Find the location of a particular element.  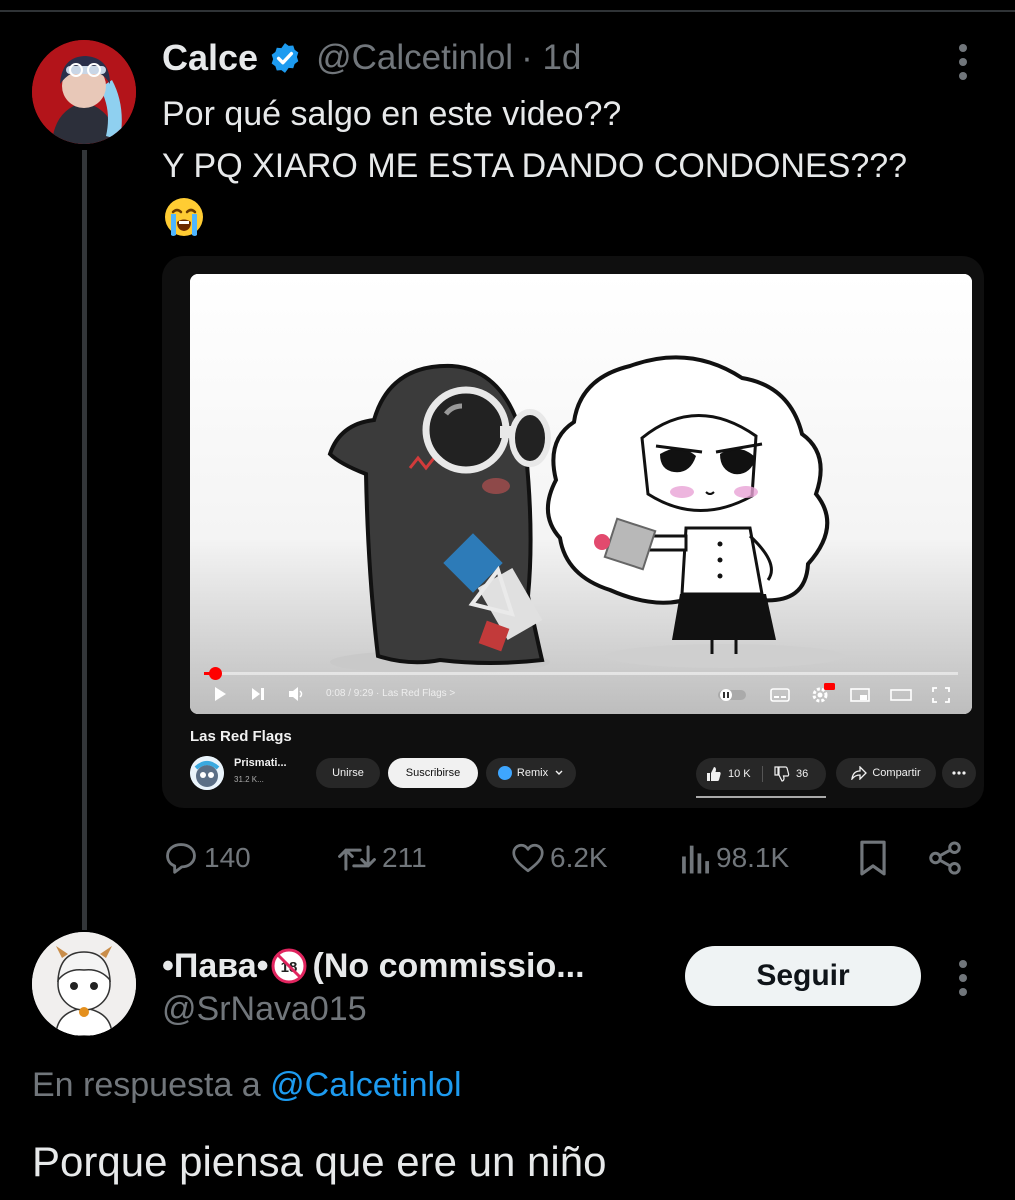

play-icon is located at coordinates (220, 694).